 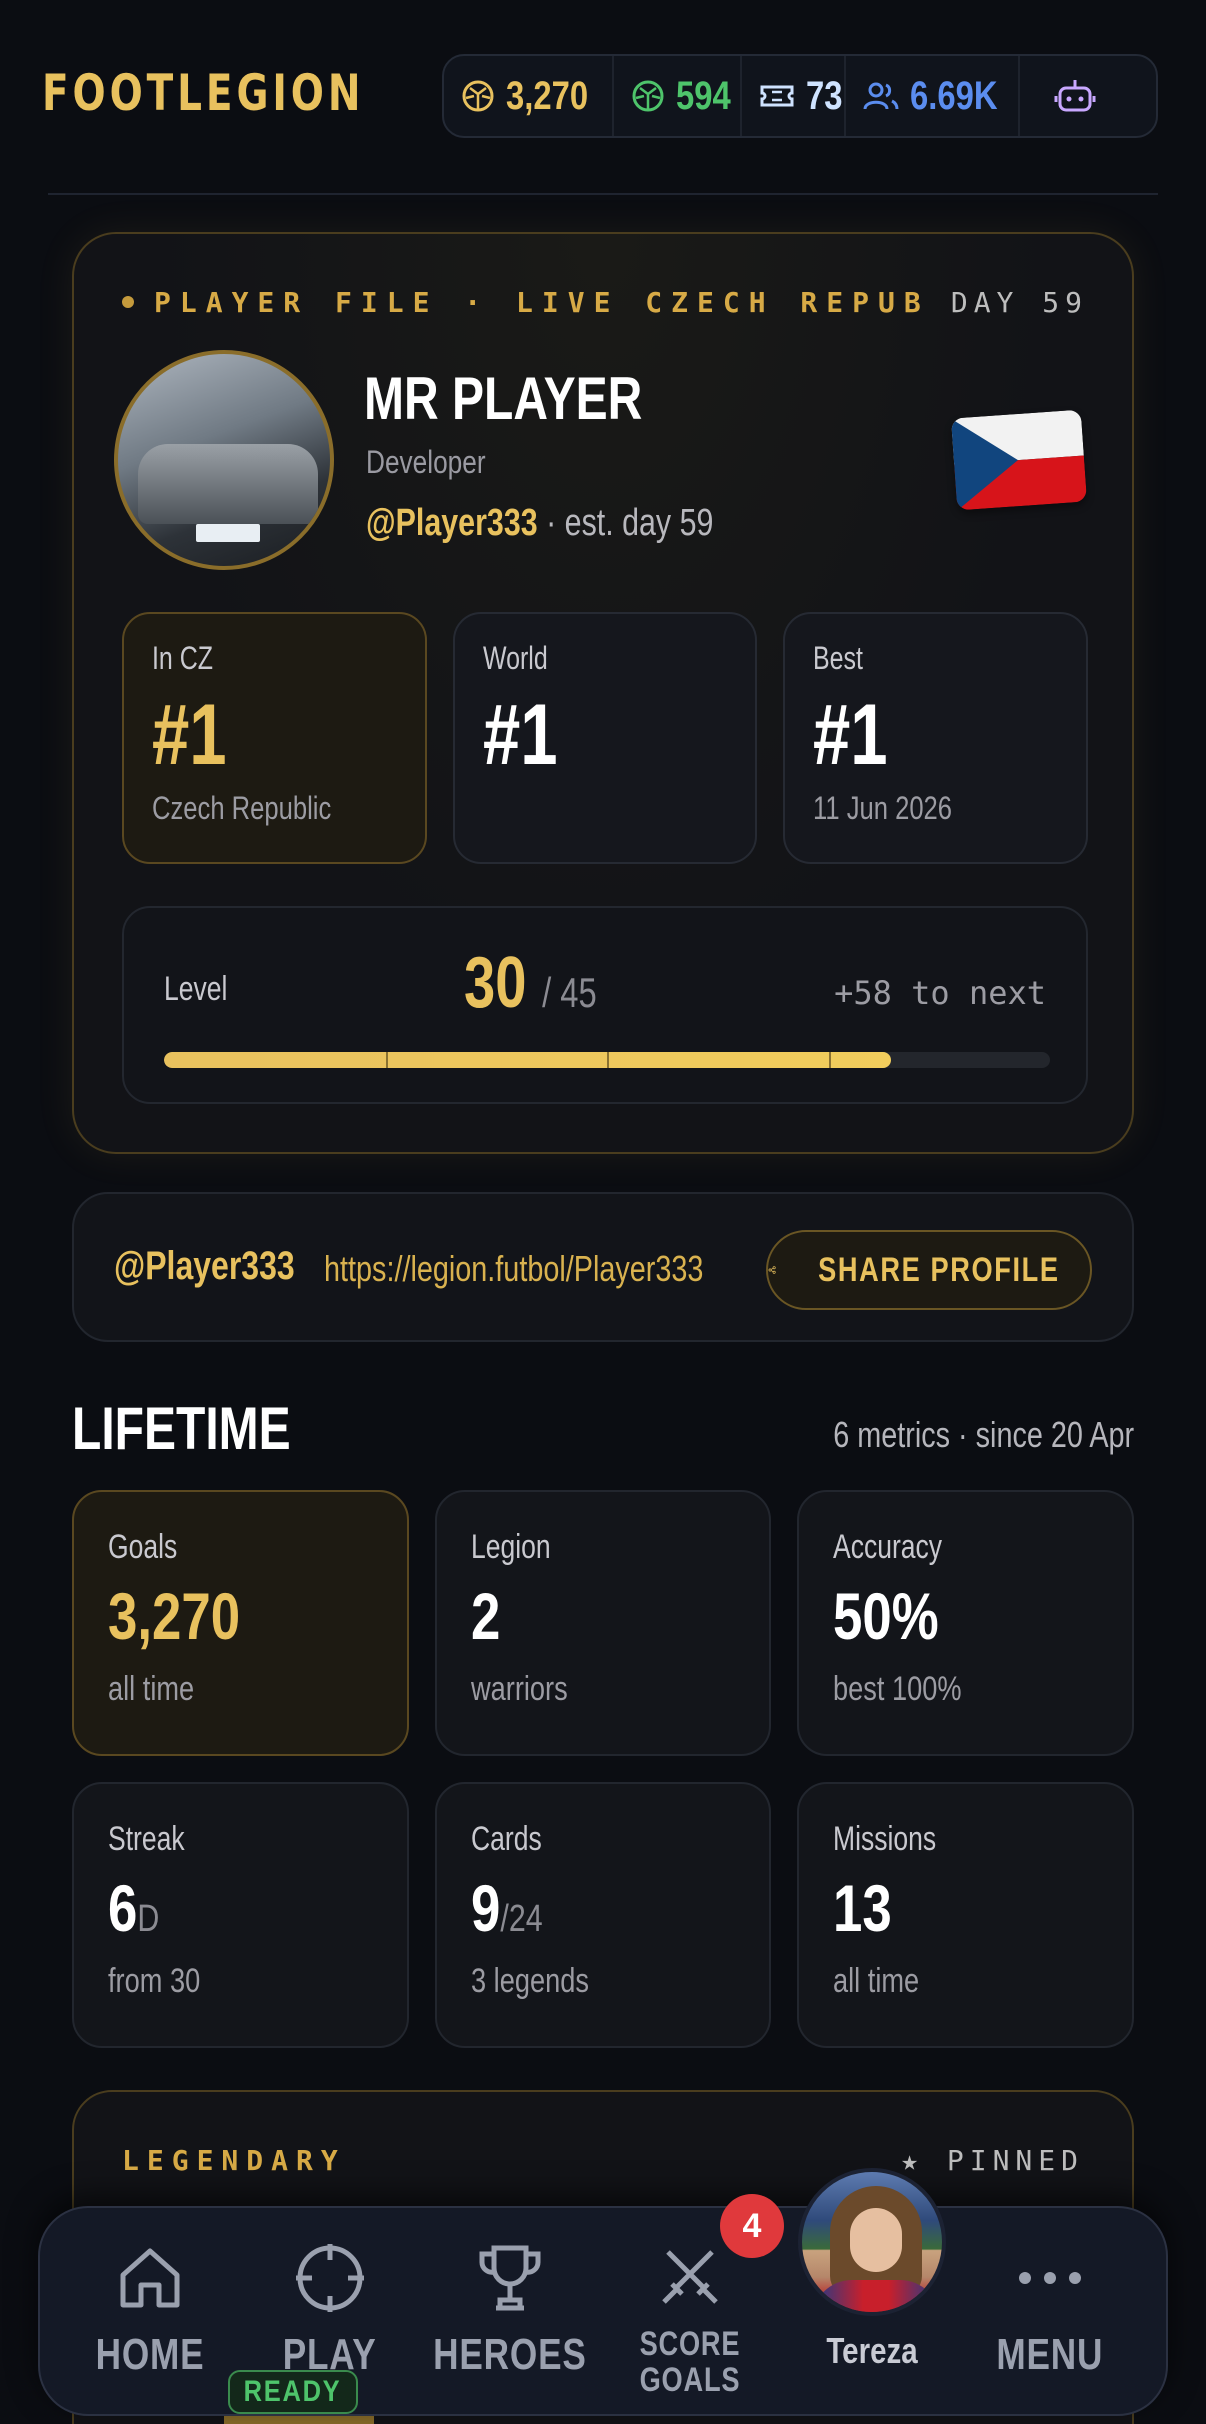 I want to click on metric-goals: Goals 3,270 all time, so click(x=240, y=1623).